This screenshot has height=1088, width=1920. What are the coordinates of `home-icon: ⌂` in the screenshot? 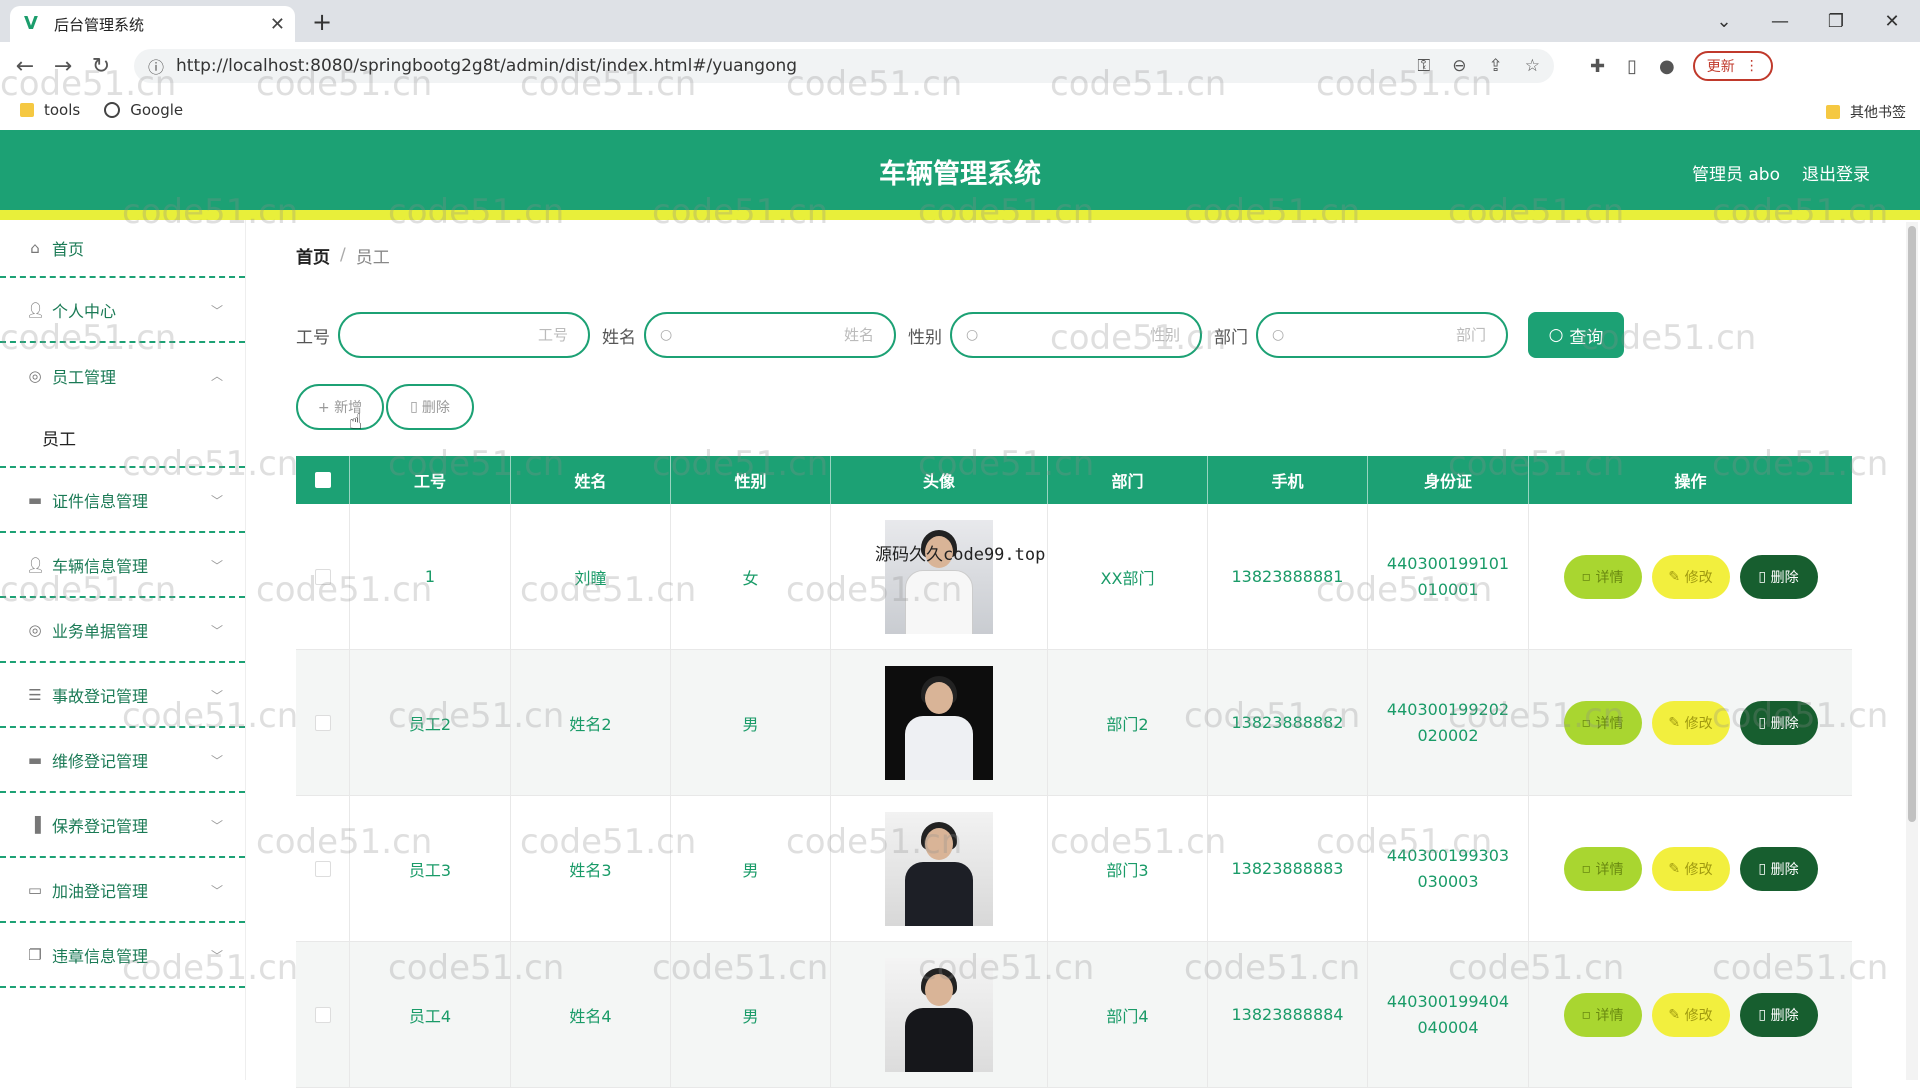 It's located at (35, 248).